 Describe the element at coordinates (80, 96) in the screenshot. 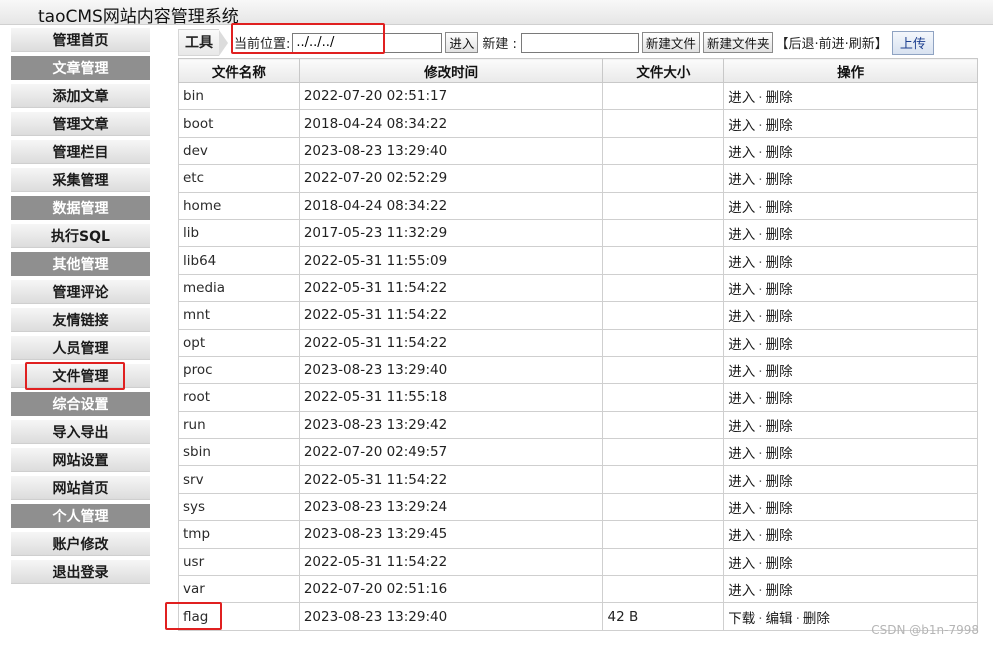

I see `sidebar-item: 添加文章` at that location.